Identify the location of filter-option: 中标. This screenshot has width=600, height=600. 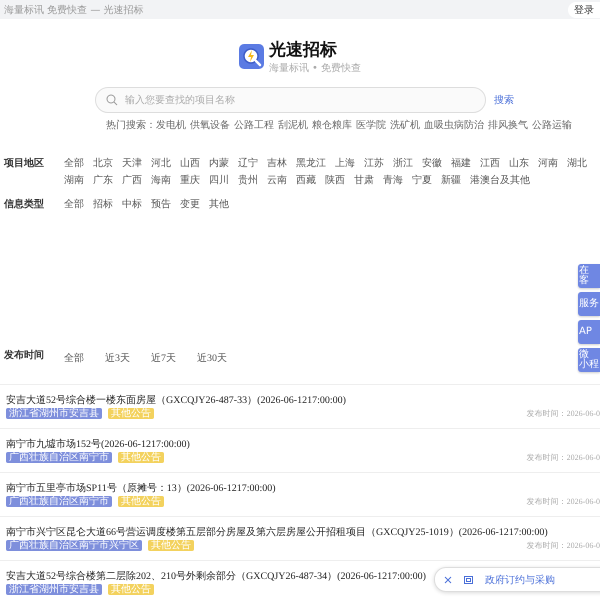
(132, 204).